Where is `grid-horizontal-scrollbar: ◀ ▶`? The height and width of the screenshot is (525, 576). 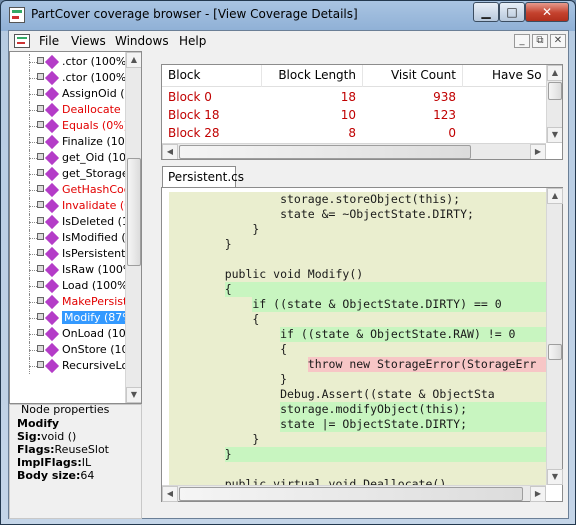 grid-horizontal-scrollbar: ◀ ▶ is located at coordinates (354, 151).